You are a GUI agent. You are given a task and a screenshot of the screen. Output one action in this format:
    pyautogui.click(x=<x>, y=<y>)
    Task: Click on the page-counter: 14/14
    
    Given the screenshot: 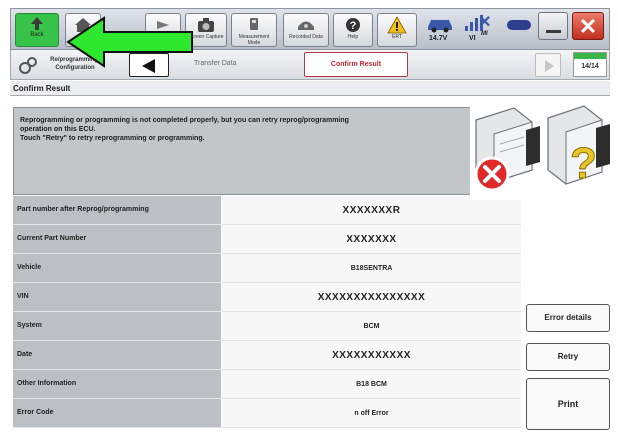 What is the action you would take?
    pyautogui.click(x=590, y=64)
    